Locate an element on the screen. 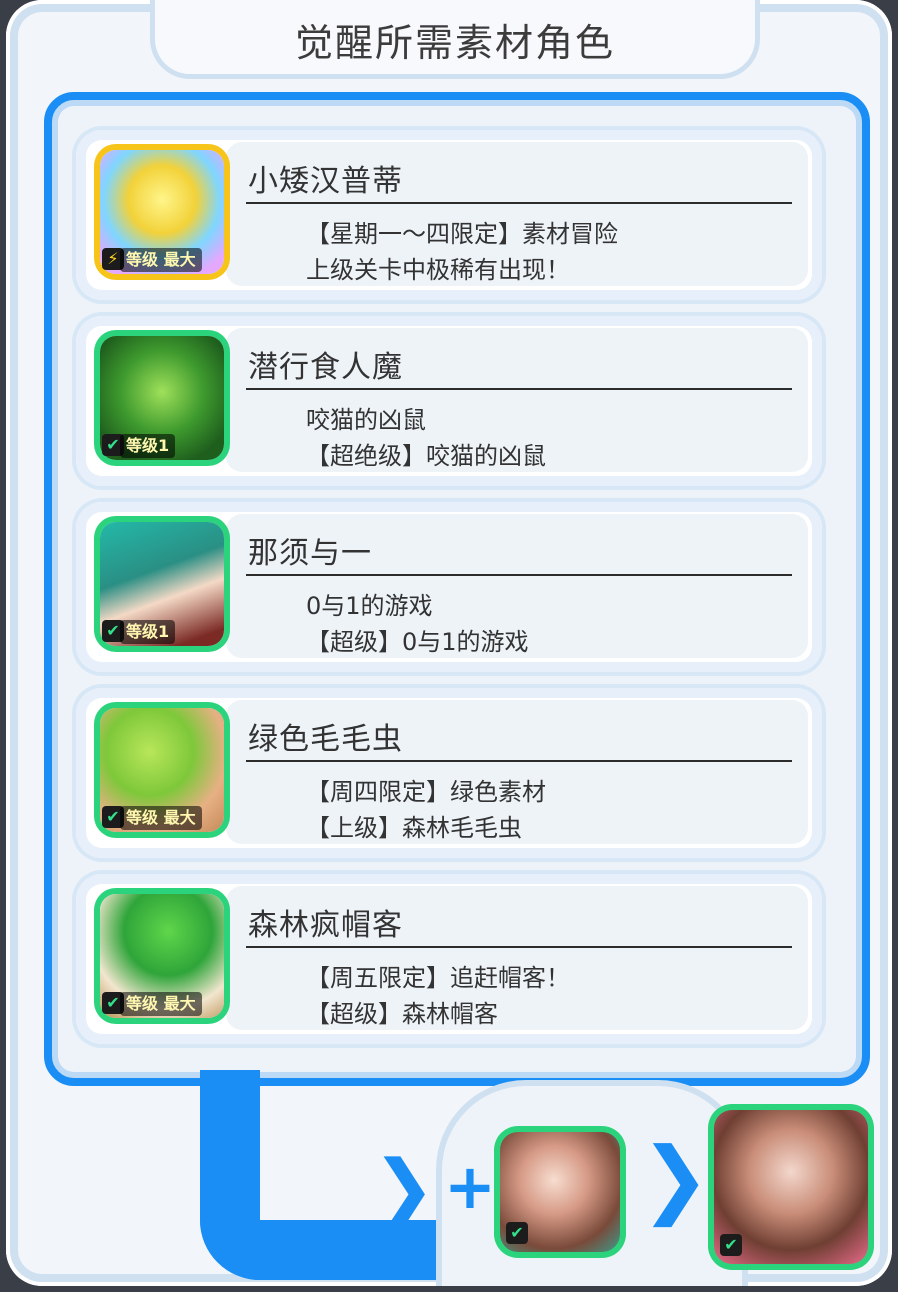 The width and height of the screenshot is (898, 1292). quest-location: 【星期一～四限定】素材冒险 is located at coordinates (462, 234).